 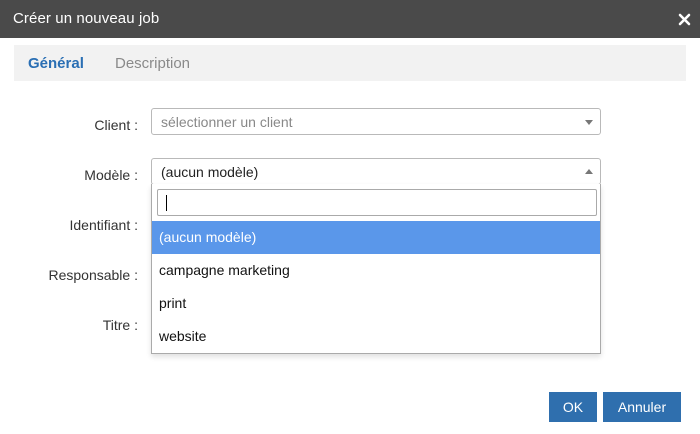 I want to click on client-label: Client :, so click(x=116, y=125).